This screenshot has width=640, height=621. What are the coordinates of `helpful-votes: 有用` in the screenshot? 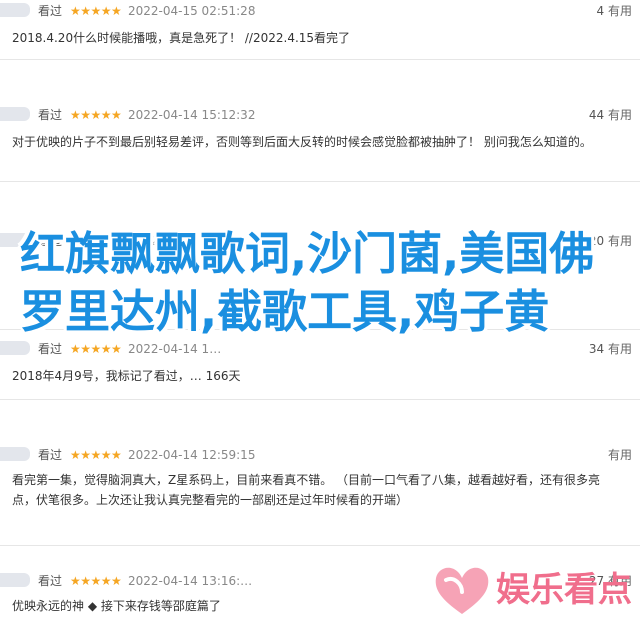 It's located at (620, 455).